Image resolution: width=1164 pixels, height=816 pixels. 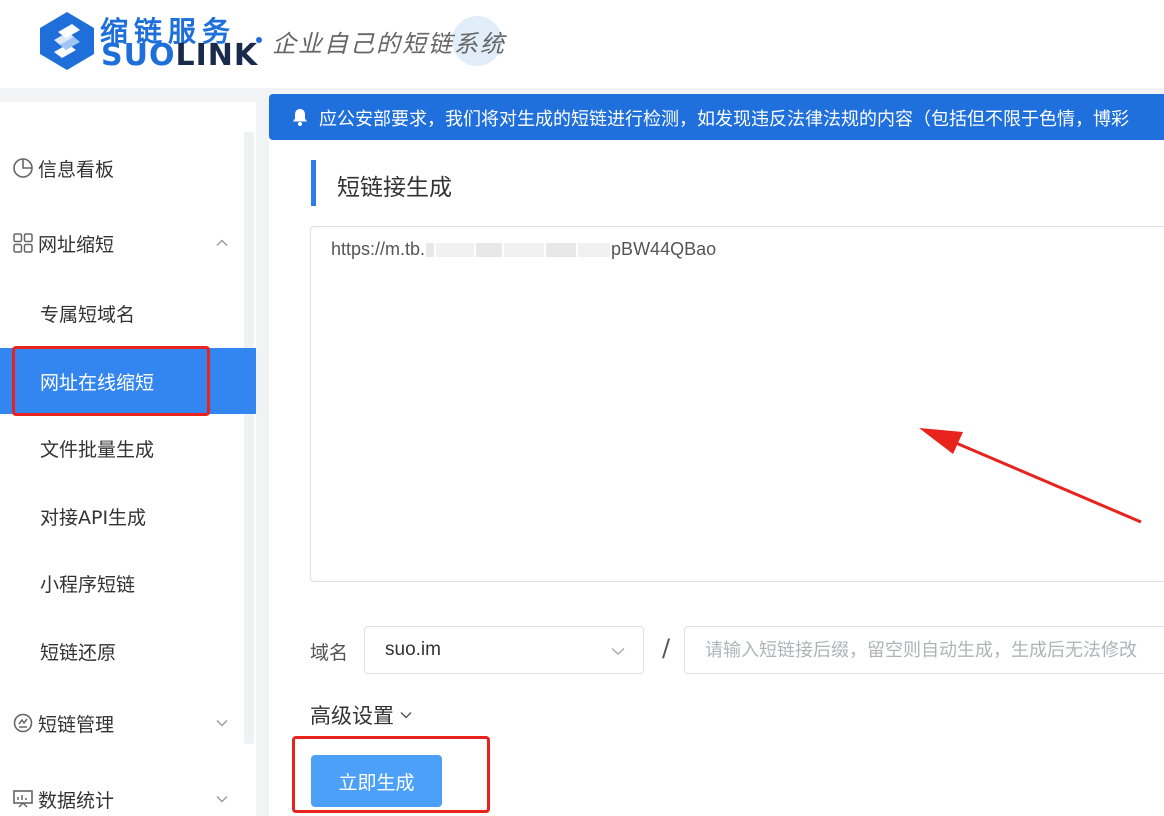 I want to click on bell-icon, so click(x=300, y=117).